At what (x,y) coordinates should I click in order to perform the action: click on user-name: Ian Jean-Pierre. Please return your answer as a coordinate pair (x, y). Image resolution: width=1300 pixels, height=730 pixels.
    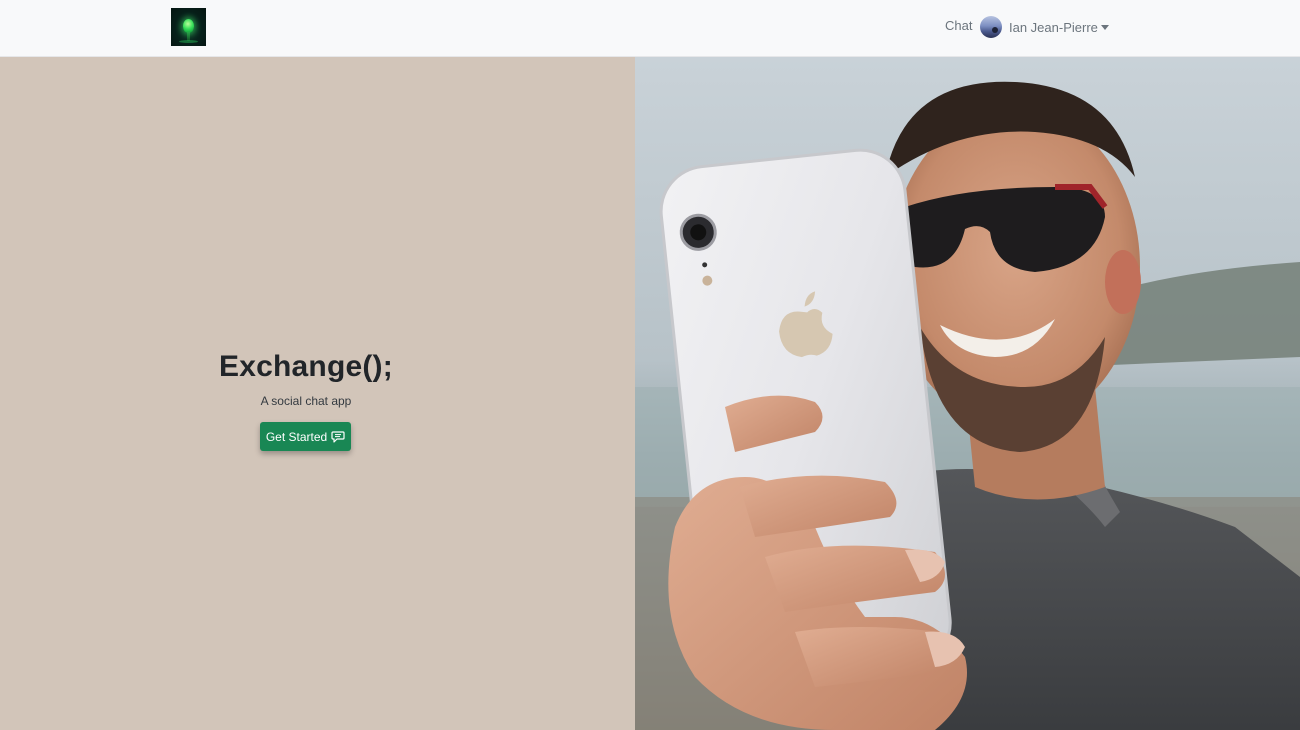
    Looking at the image, I should click on (1053, 27).